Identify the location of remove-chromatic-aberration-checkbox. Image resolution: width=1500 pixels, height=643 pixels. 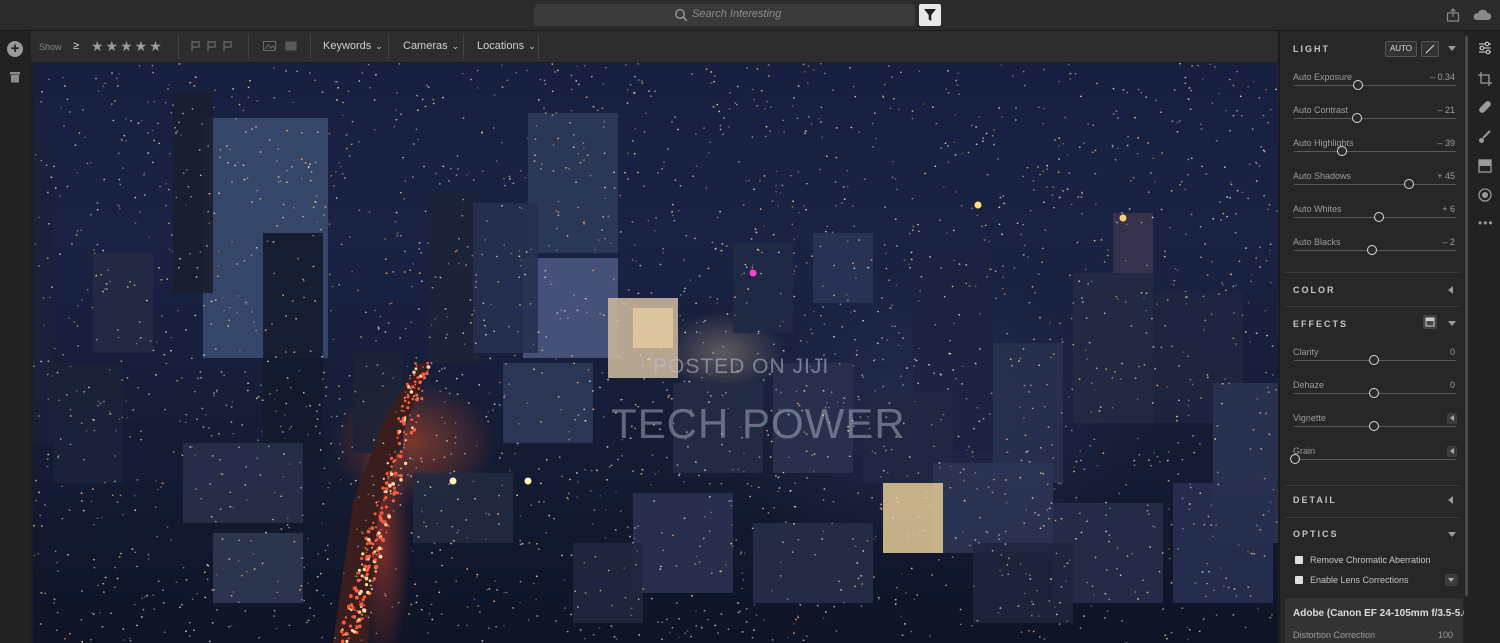
(1299, 560).